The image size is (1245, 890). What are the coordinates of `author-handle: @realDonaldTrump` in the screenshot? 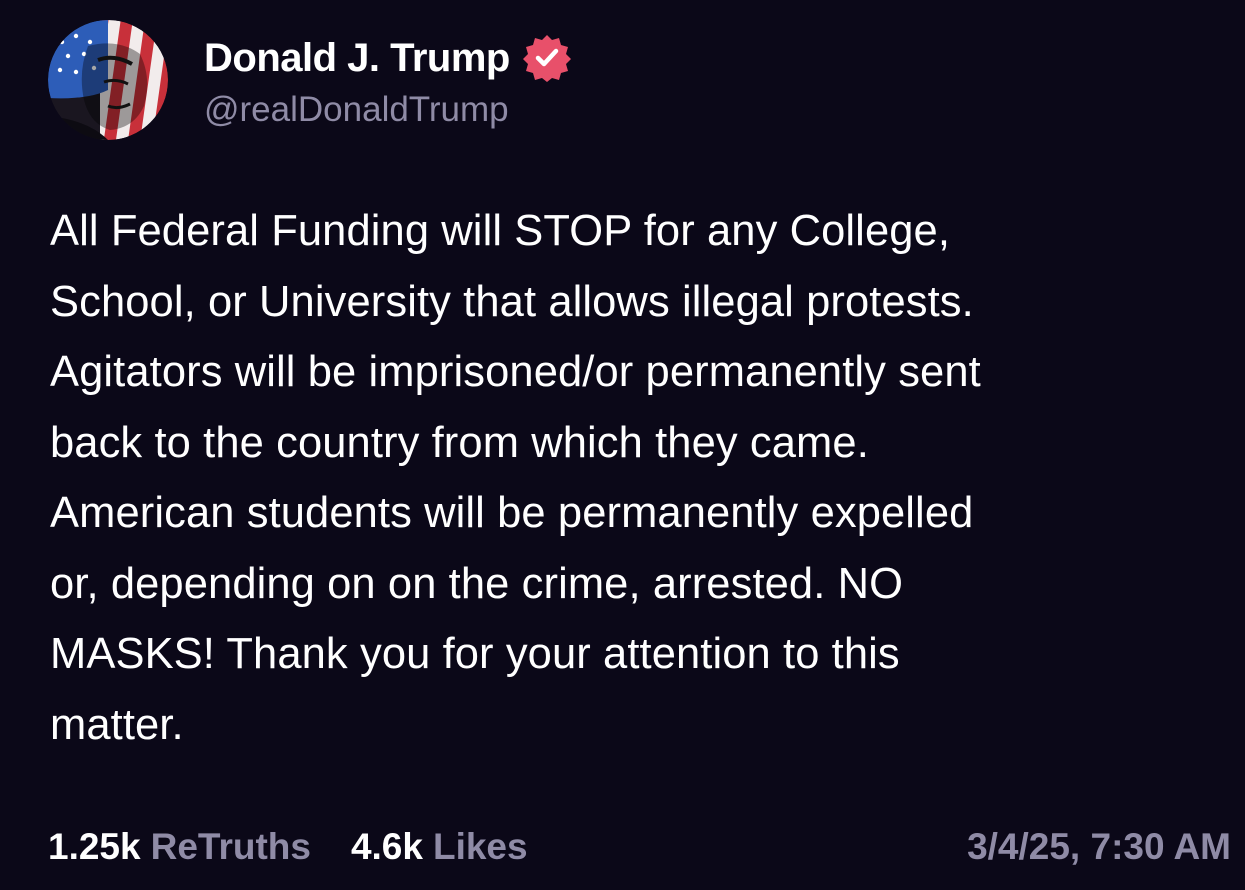 It's located at (388, 110).